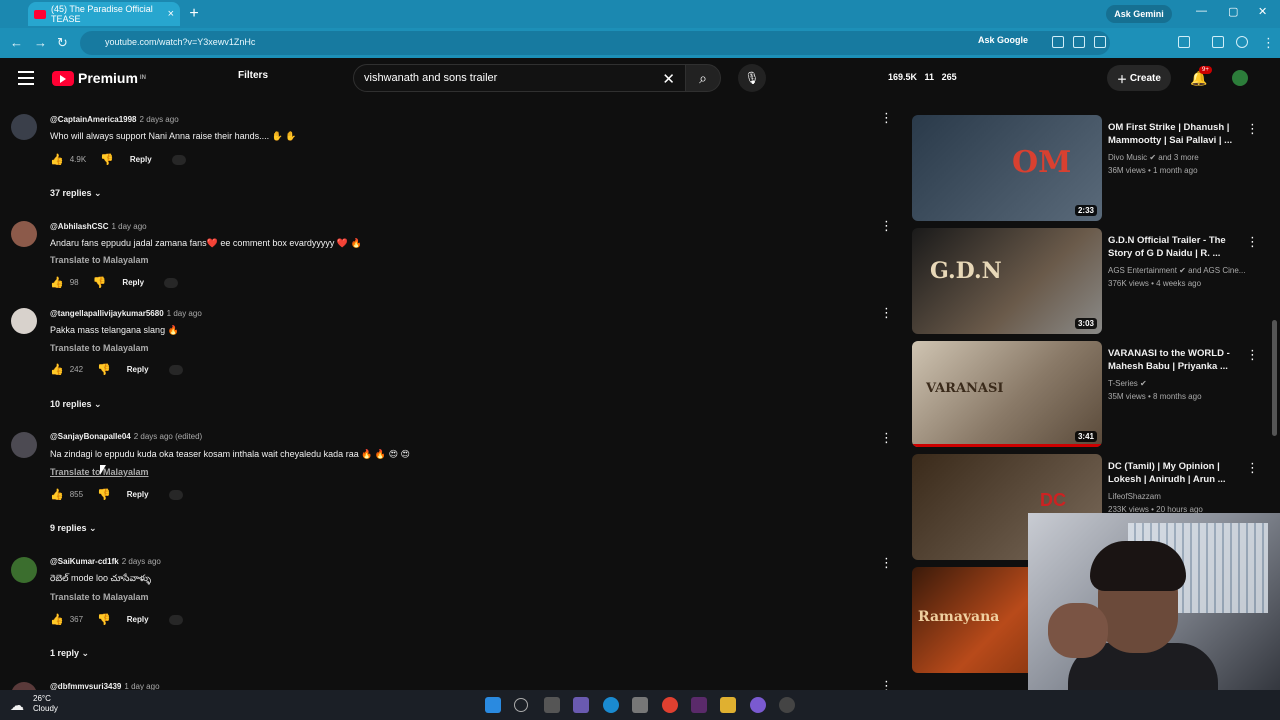 Image resolution: width=1280 pixels, height=720 pixels. What do you see at coordinates (1100, 42) in the screenshot?
I see `bookmark-icon` at bounding box center [1100, 42].